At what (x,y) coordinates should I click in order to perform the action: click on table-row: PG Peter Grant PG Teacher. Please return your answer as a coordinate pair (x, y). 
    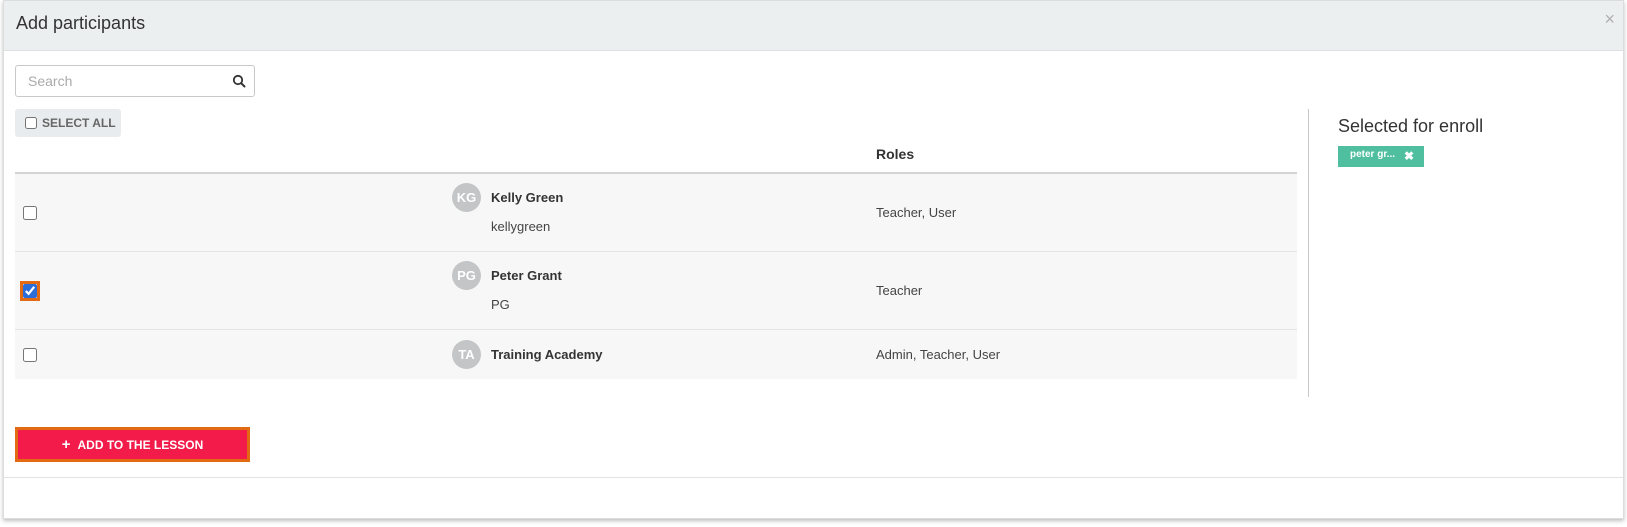
    Looking at the image, I should click on (656, 291).